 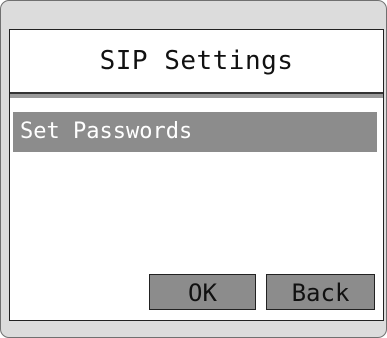 What do you see at coordinates (196, 61) in the screenshot?
I see `page-title: SIP Settings` at bounding box center [196, 61].